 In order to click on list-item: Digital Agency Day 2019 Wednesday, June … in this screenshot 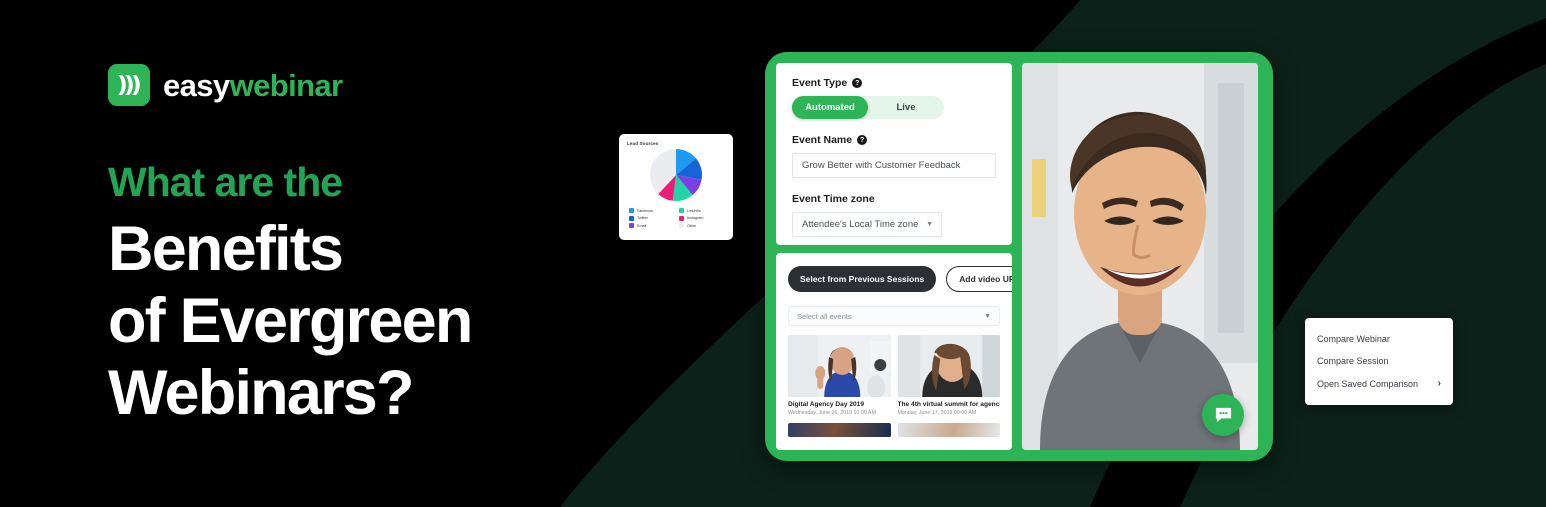, I will do `click(839, 375)`.